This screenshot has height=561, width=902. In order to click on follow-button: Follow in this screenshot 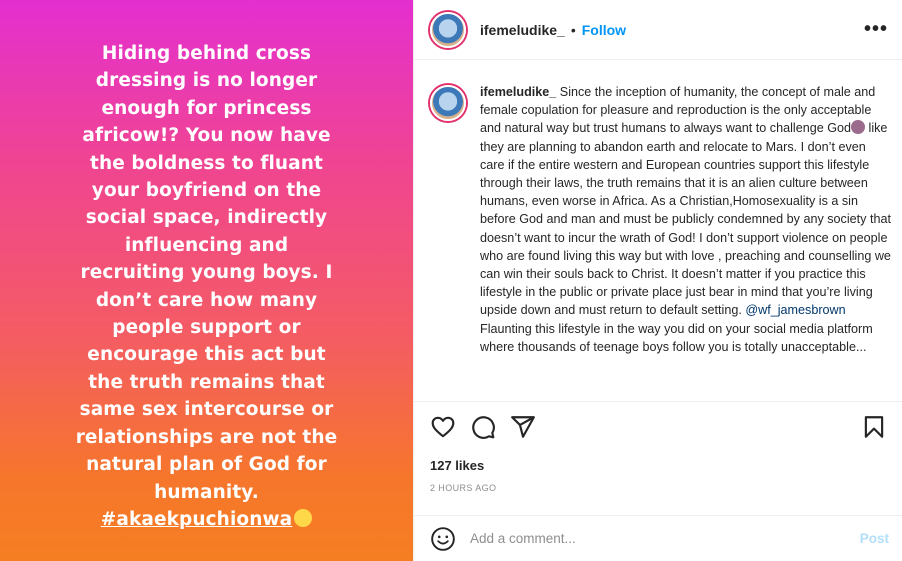, I will do `click(604, 30)`.